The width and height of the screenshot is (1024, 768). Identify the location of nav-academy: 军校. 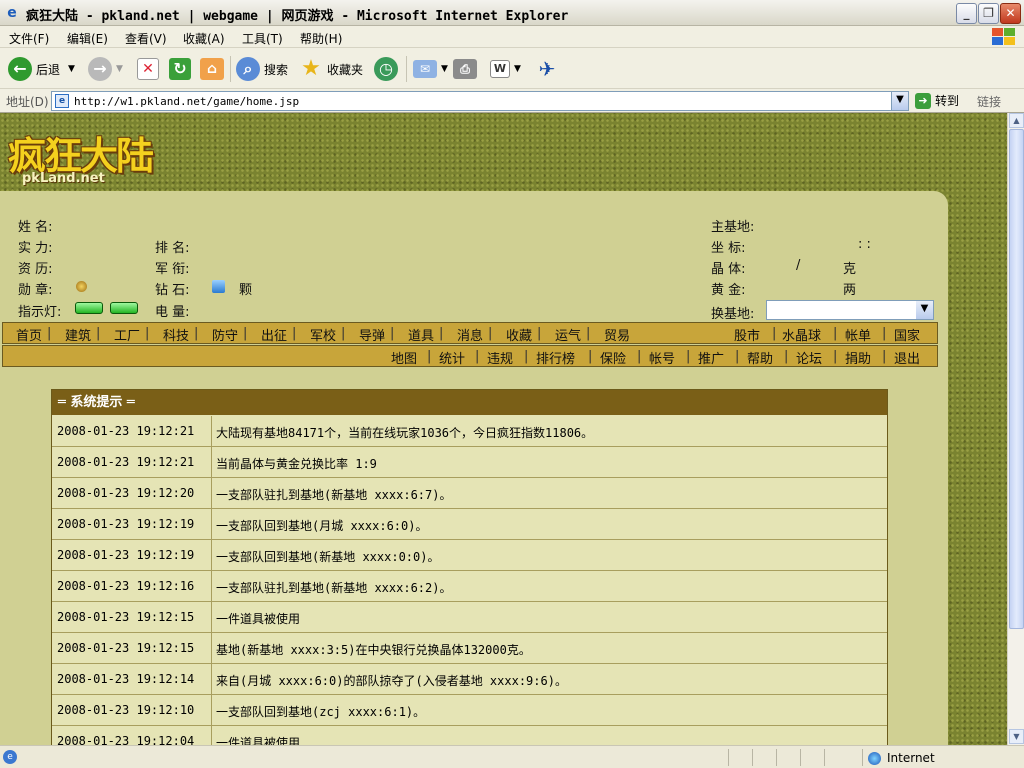
(323, 334).